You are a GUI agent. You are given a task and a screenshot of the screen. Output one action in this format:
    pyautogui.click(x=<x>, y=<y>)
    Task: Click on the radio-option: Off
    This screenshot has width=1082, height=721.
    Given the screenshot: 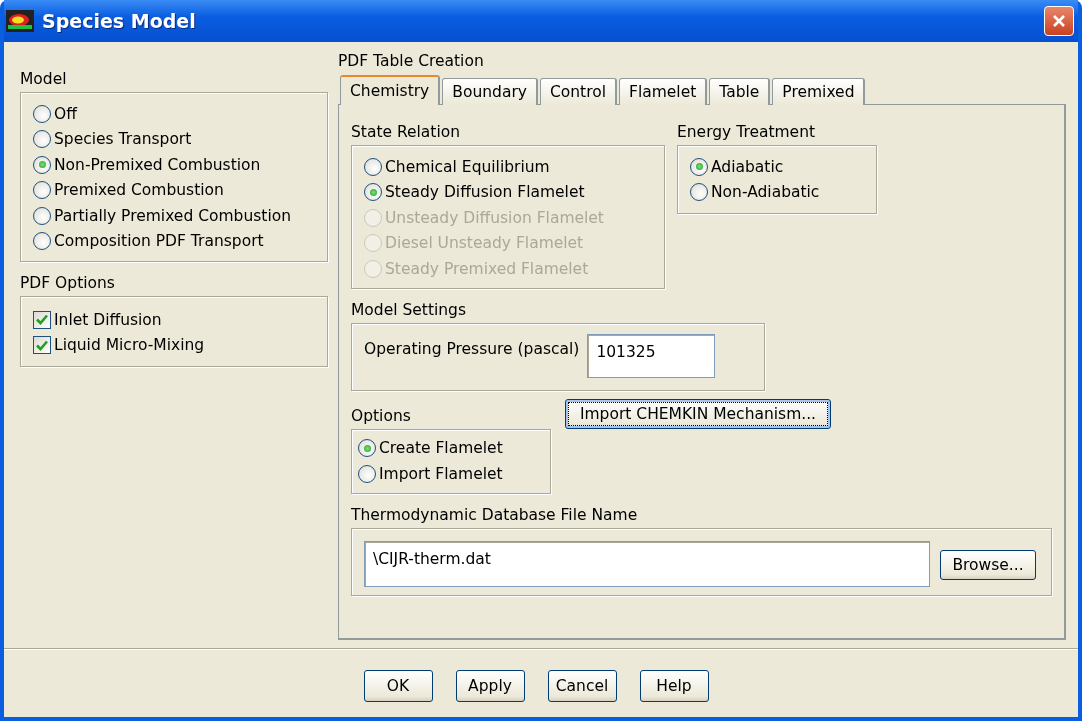 What is the action you would take?
    pyautogui.click(x=174, y=114)
    